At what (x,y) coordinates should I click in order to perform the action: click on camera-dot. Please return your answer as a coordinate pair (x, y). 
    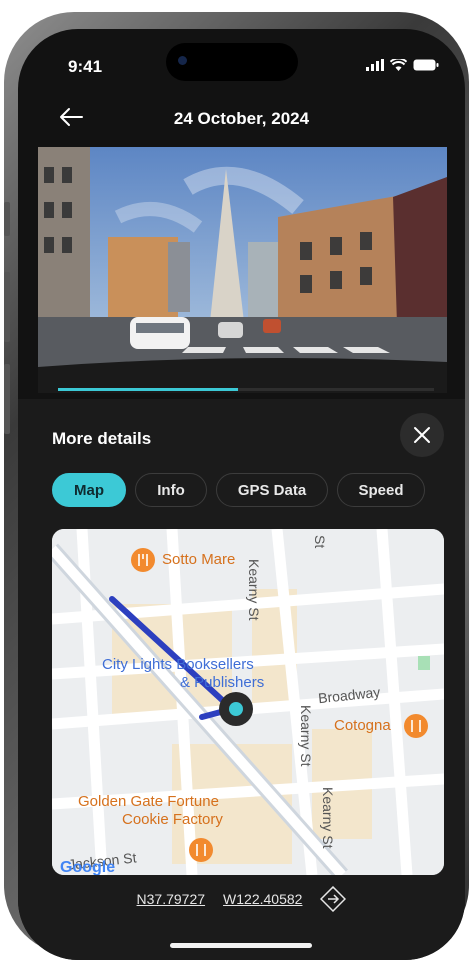
    Looking at the image, I should click on (182, 60).